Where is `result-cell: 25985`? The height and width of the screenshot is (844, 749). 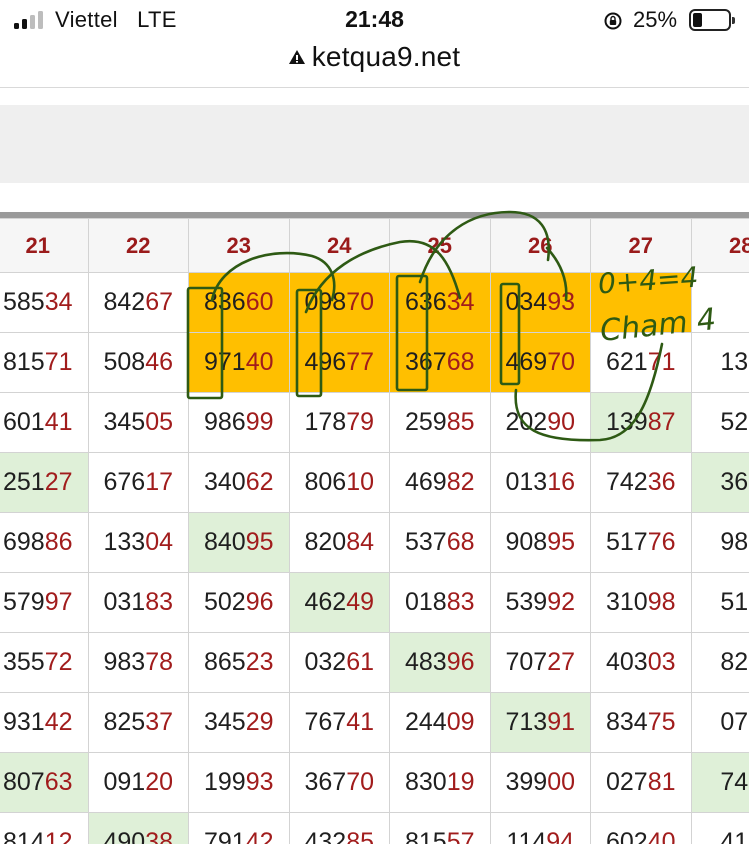 result-cell: 25985 is located at coordinates (440, 422).